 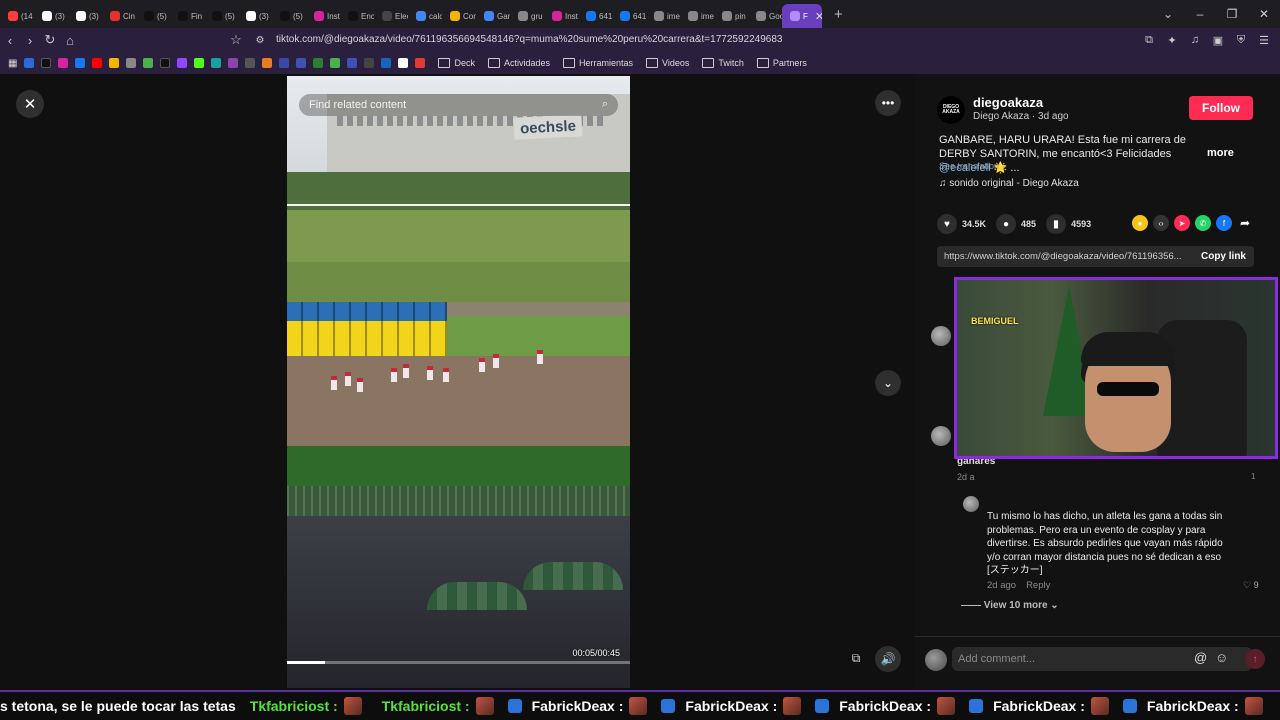 I want to click on browser-tab: Elec, so click(x=391, y=16).